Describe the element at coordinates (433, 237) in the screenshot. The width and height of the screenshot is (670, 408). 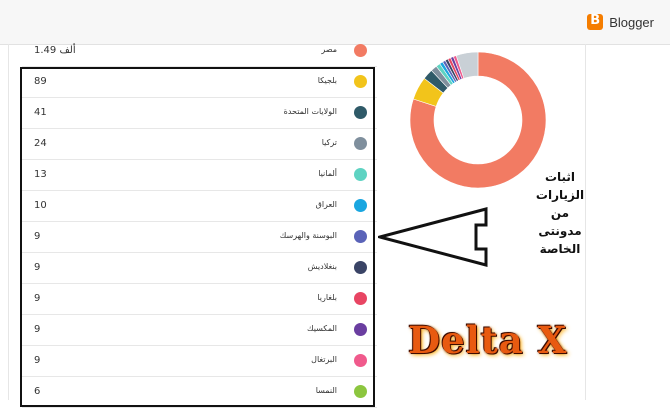
I see `pointer-arrow-icon` at that location.